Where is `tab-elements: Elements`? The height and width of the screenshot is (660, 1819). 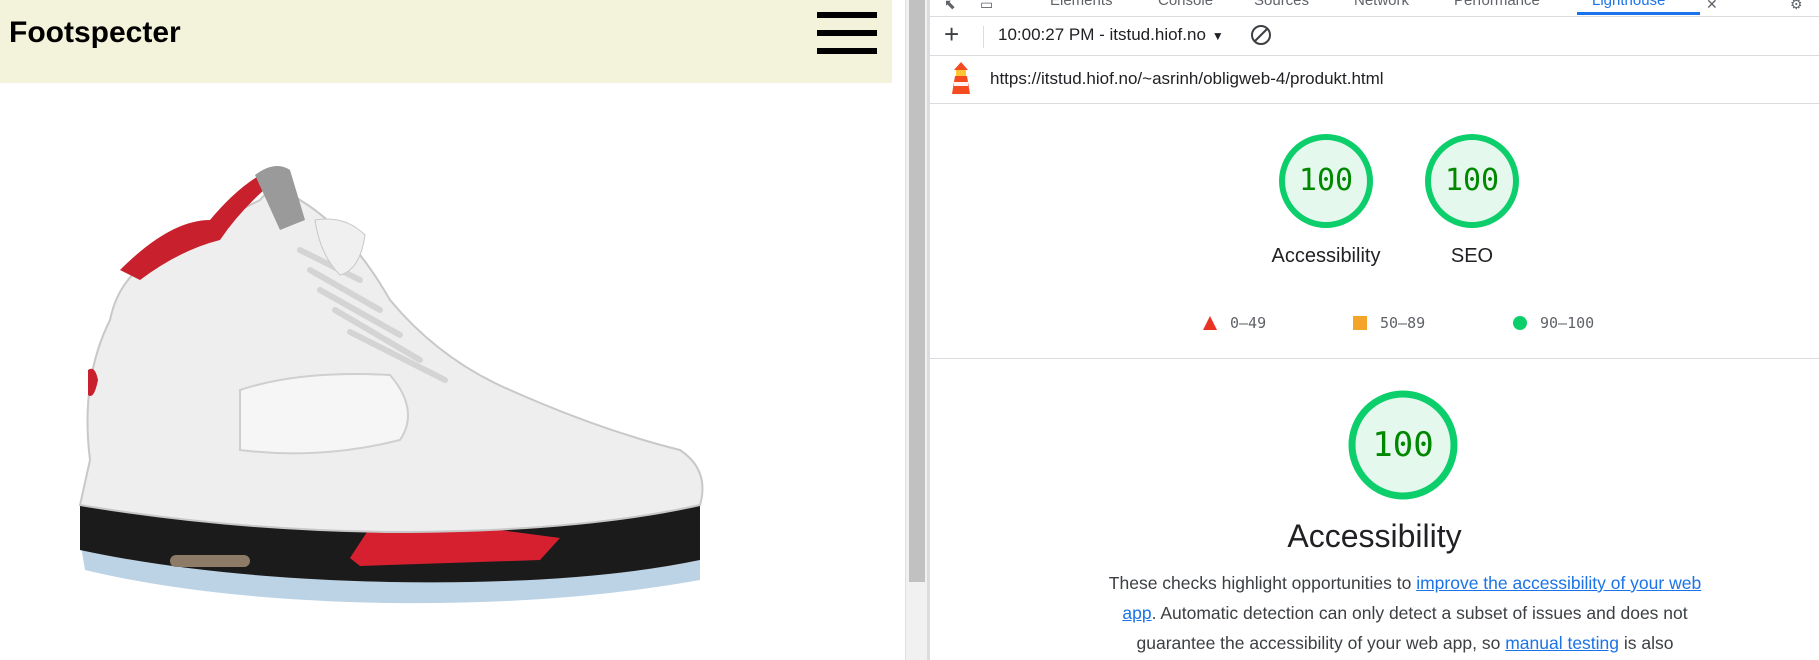
tab-elements: Elements is located at coordinates (1081, 4).